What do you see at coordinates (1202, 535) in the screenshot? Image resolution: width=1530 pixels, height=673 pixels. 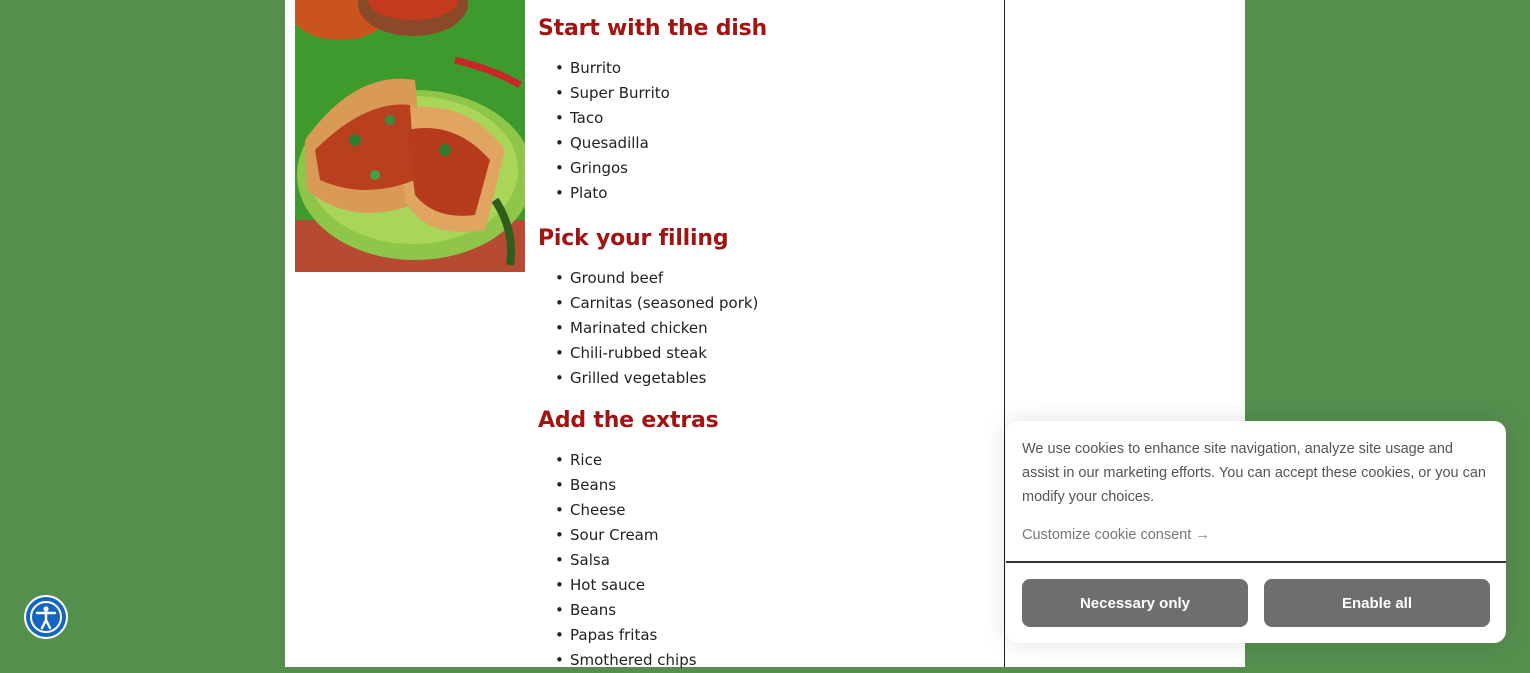 I see `arrow-right-icon: →` at bounding box center [1202, 535].